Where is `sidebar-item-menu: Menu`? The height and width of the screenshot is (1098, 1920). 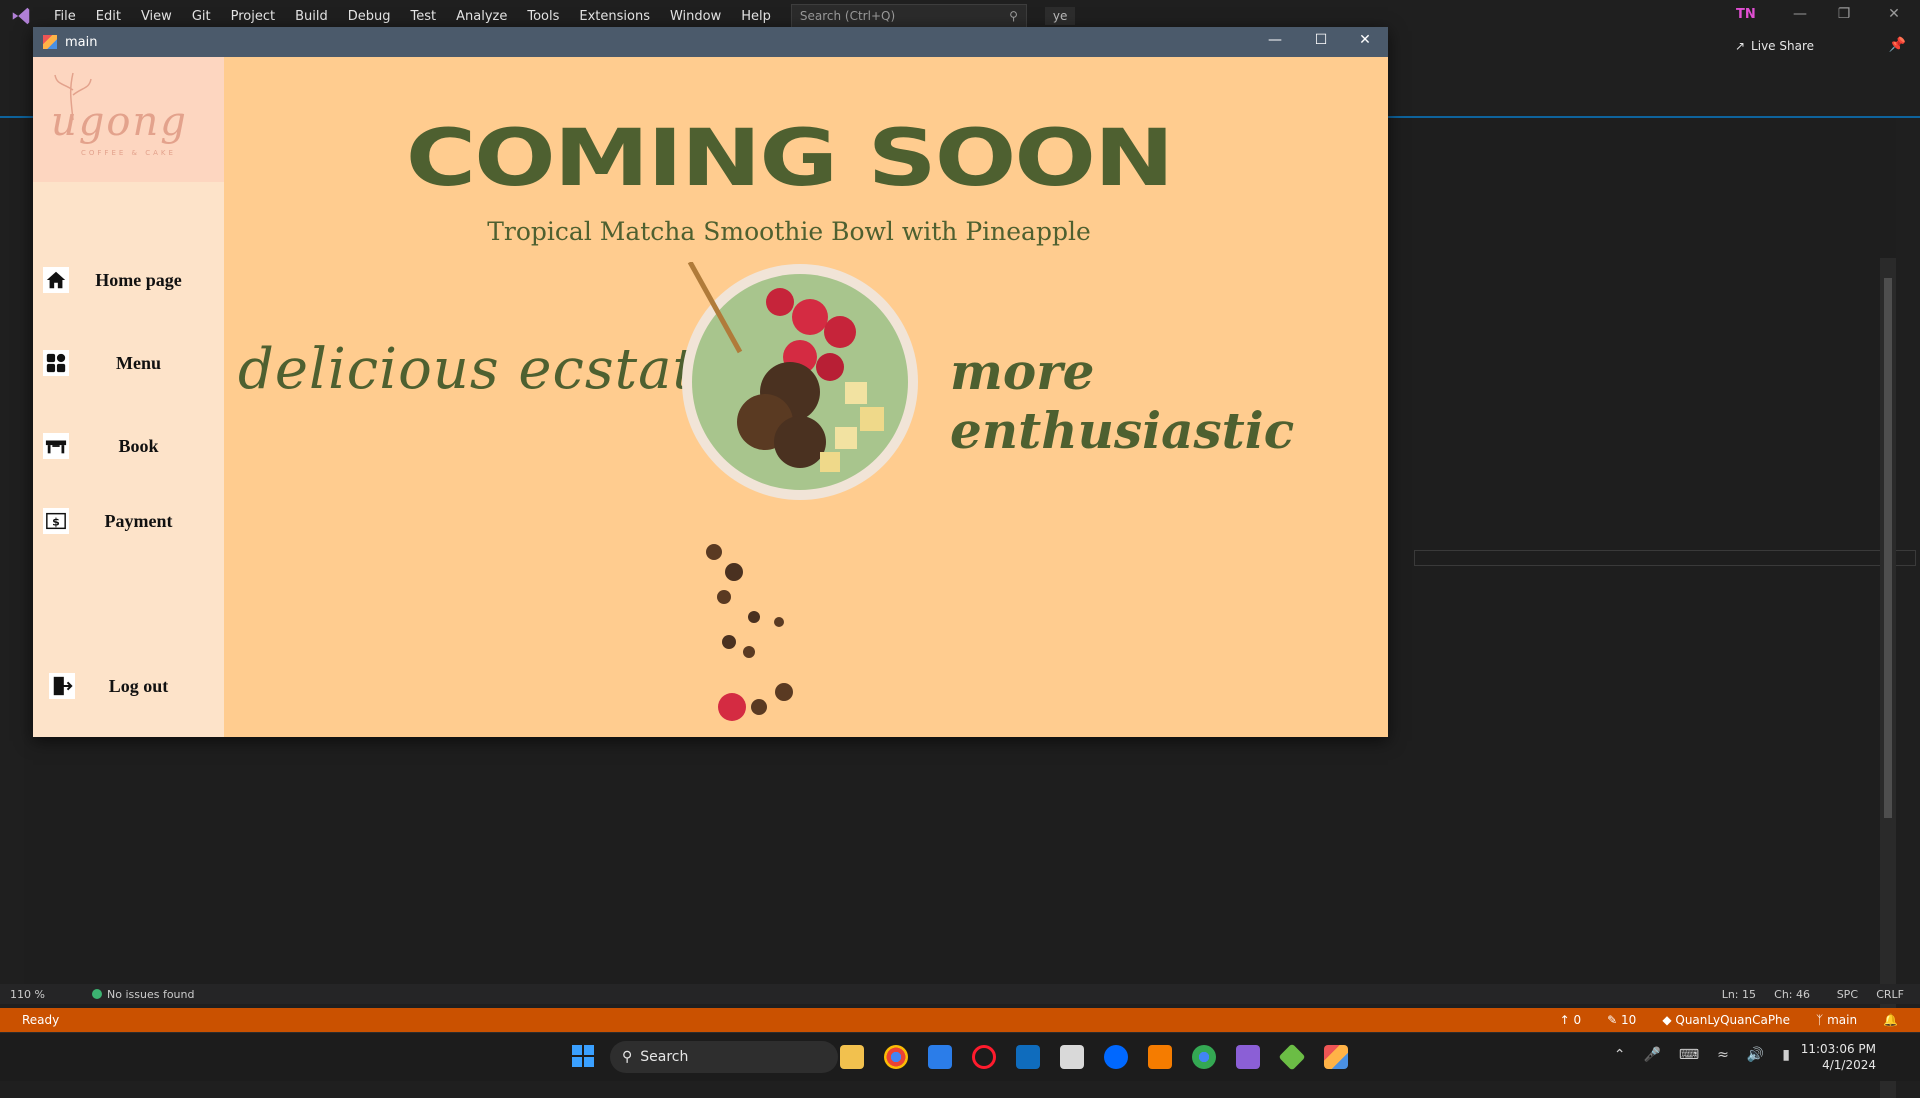 sidebar-item-menu: Menu is located at coordinates (128, 363).